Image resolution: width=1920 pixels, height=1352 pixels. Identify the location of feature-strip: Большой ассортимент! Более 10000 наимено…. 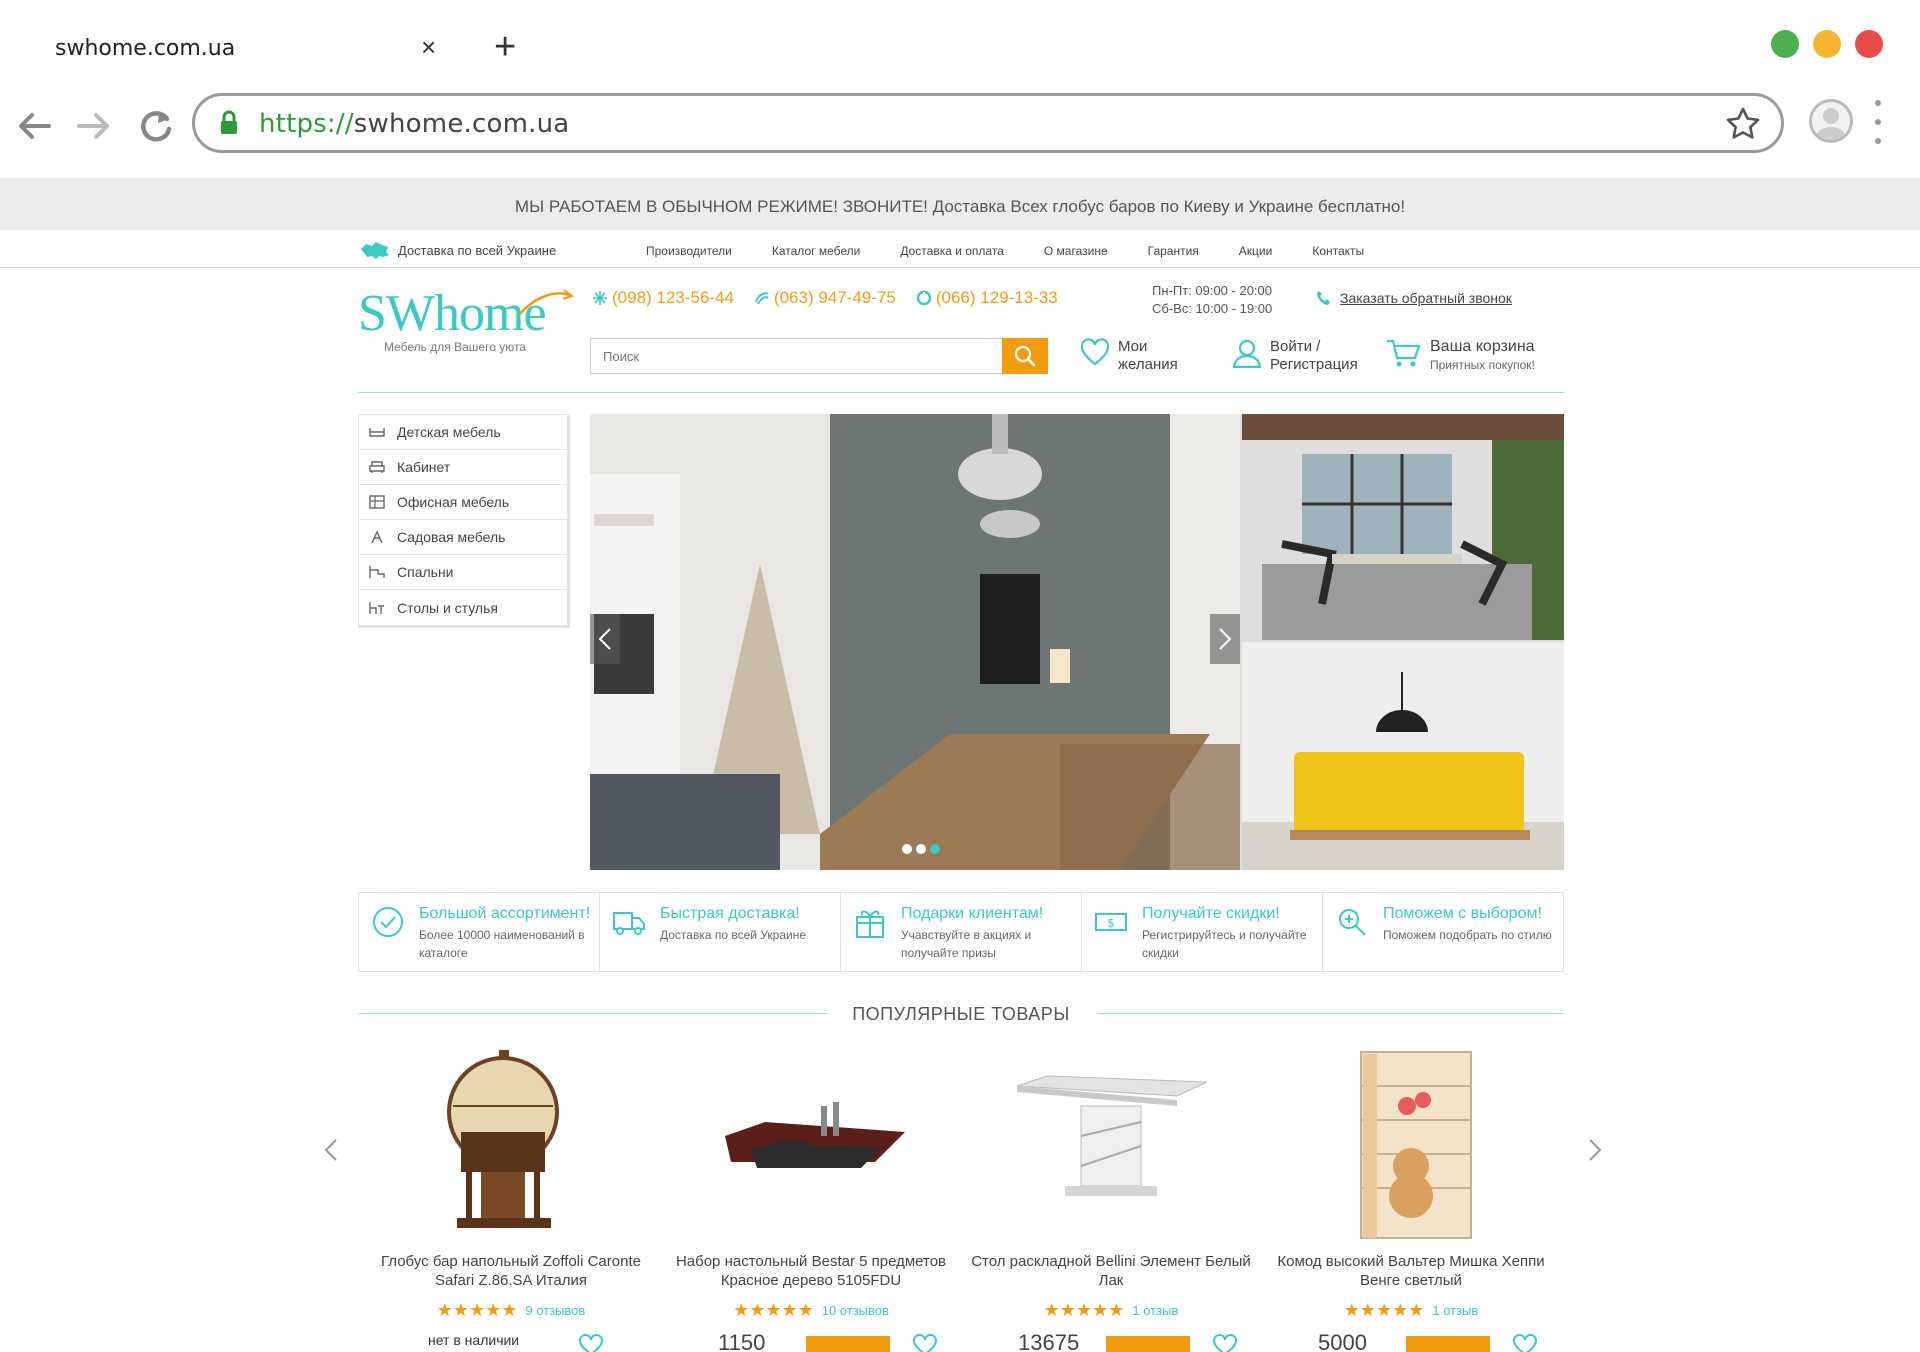
(961, 932).